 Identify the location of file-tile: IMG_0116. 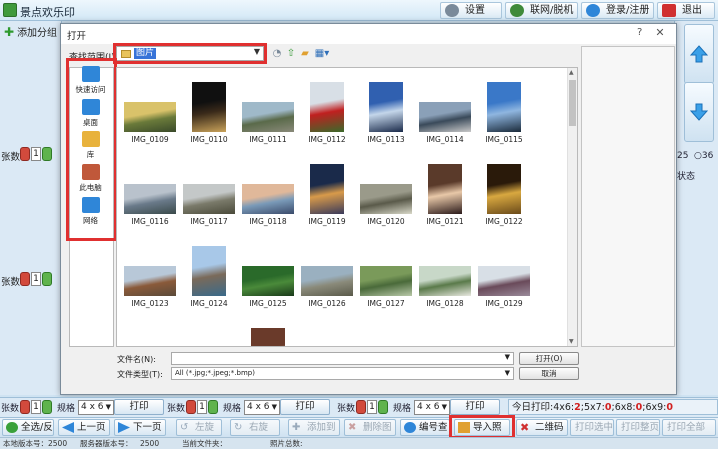
(150, 192).